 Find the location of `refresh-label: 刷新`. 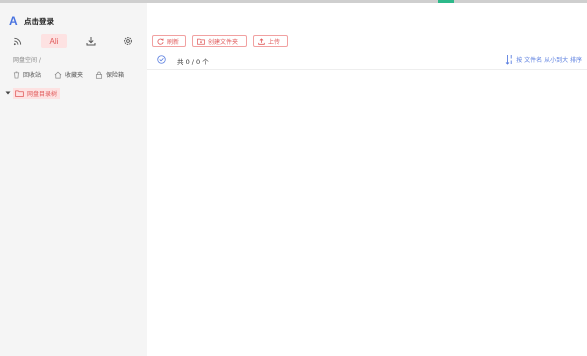

refresh-label: 刷新 is located at coordinates (173, 42).